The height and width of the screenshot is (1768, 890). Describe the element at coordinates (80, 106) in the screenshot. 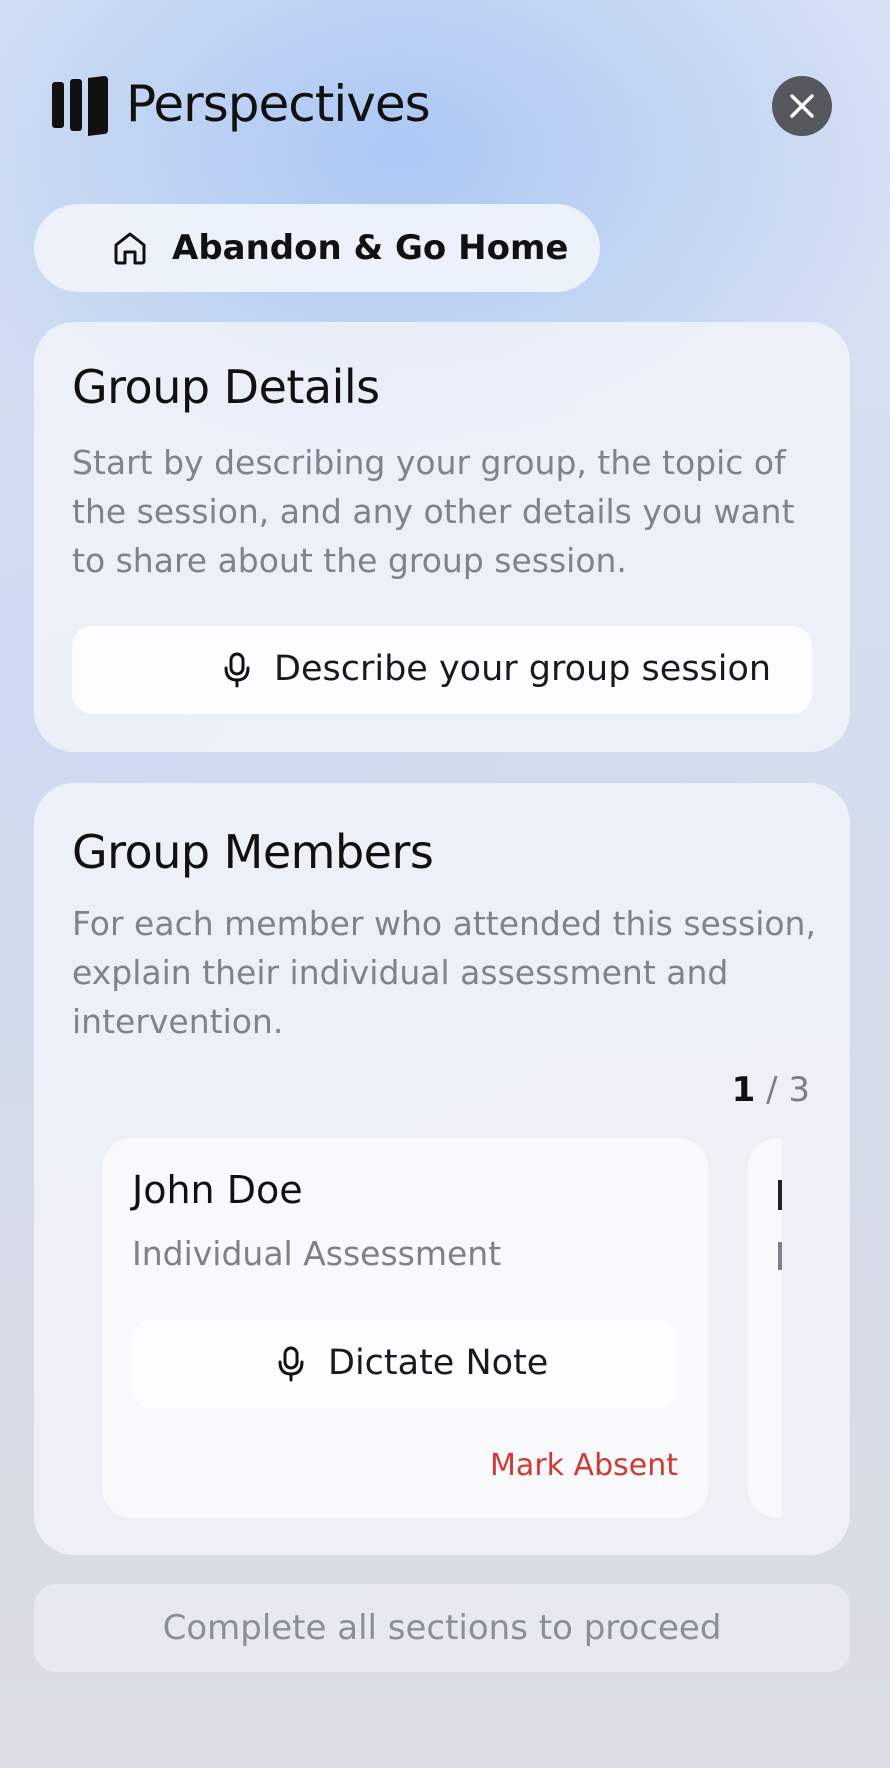

I see `perspectives-logo-icon` at that location.